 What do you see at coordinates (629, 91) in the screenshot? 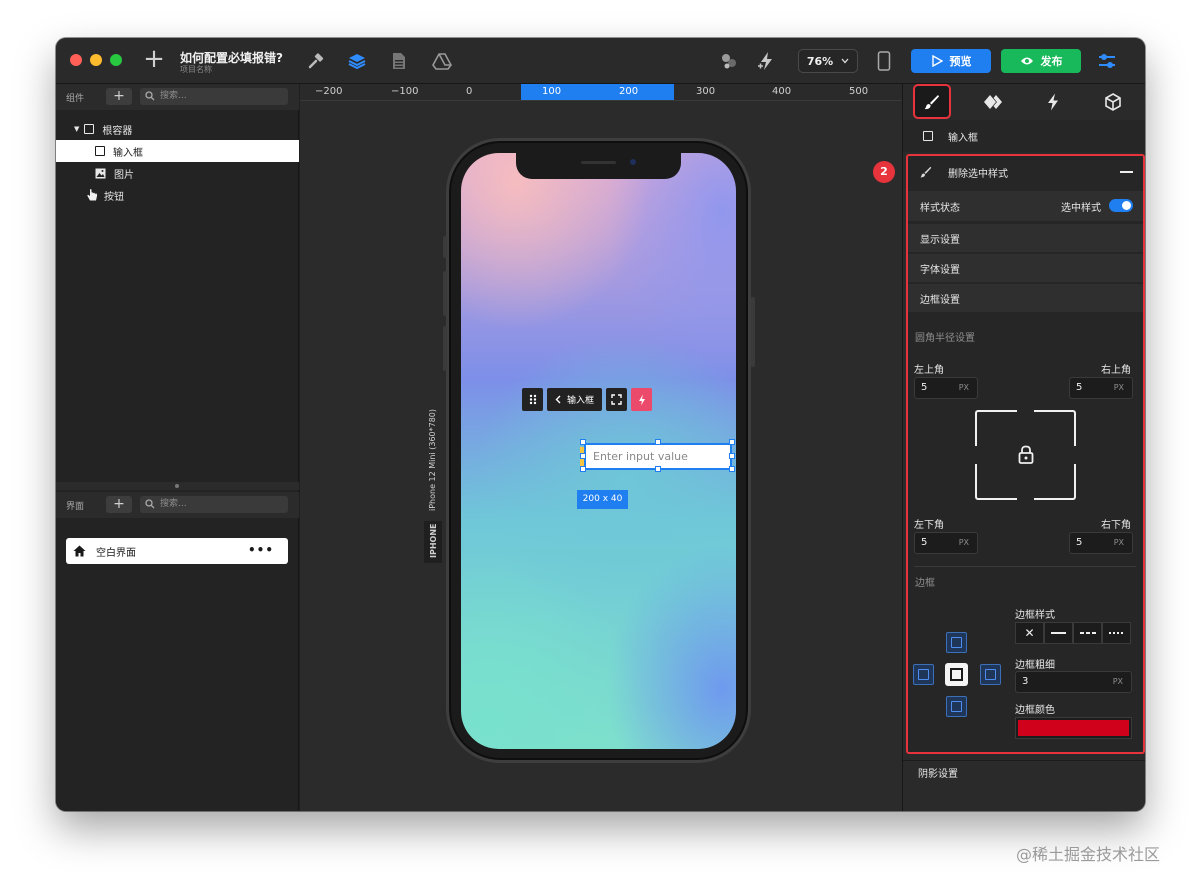
I see `ruler-mark: 200` at bounding box center [629, 91].